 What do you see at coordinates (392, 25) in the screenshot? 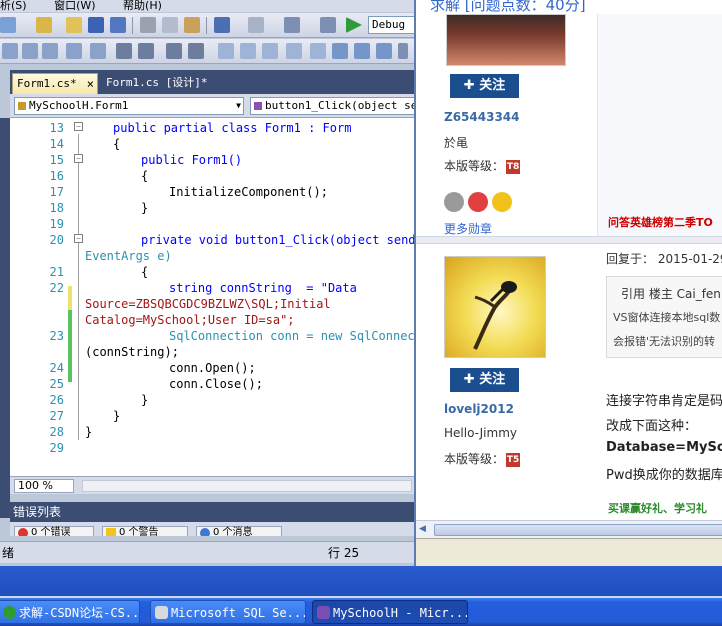
I see `solution-config-select: Debug` at bounding box center [392, 25].